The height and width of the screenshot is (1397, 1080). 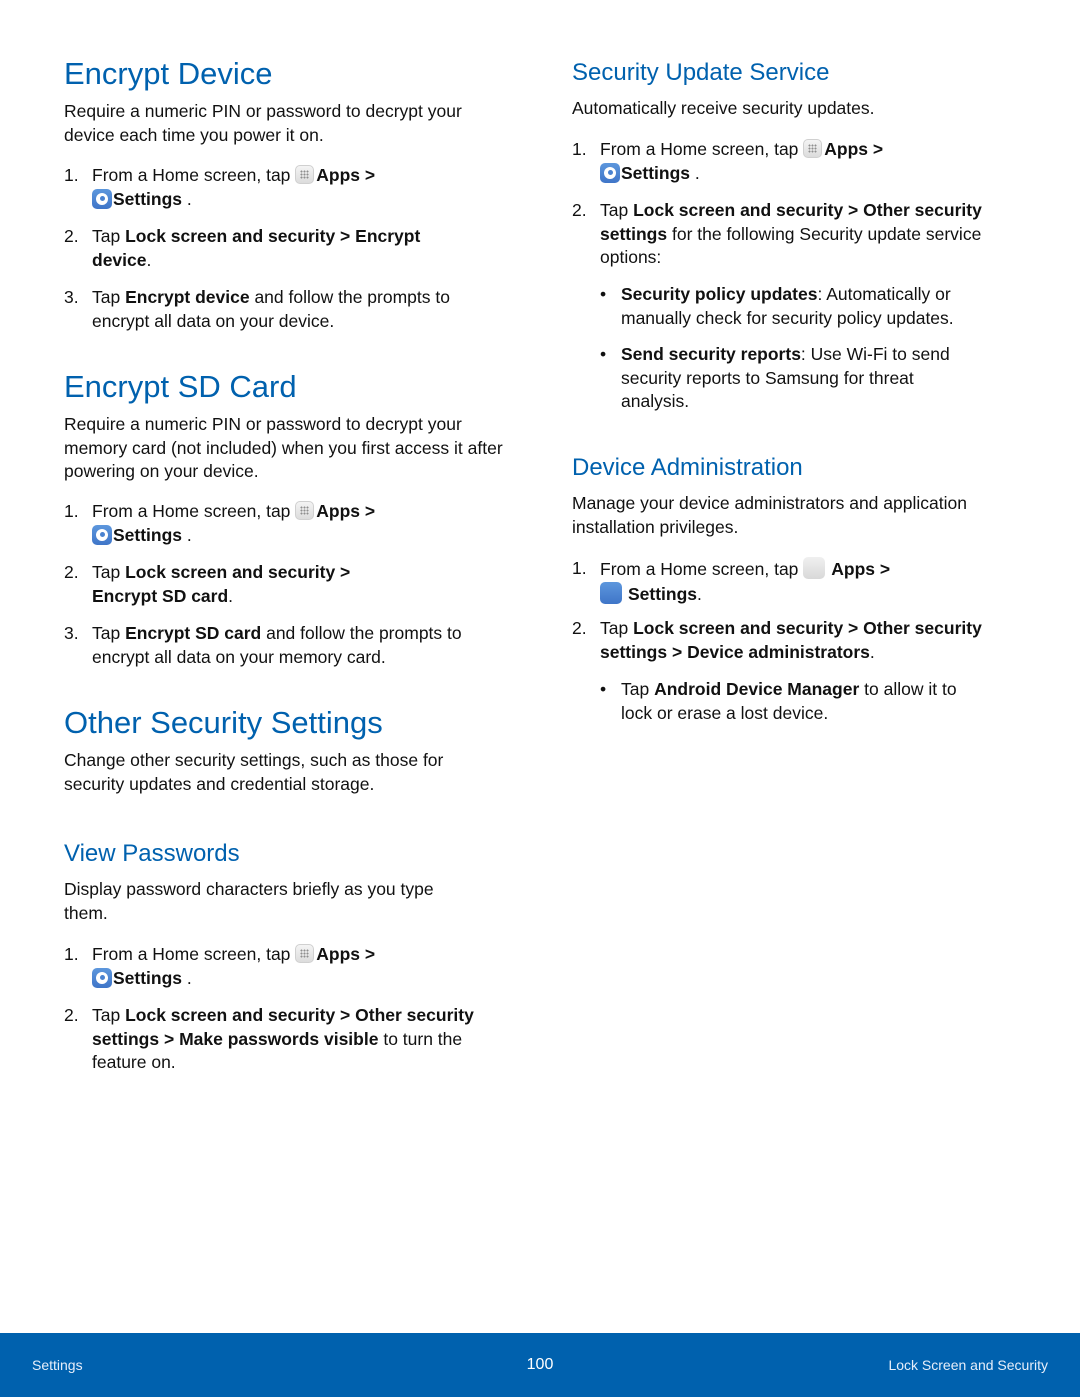 What do you see at coordinates (187, 297) in the screenshot?
I see `menu-path: Encrypt device` at bounding box center [187, 297].